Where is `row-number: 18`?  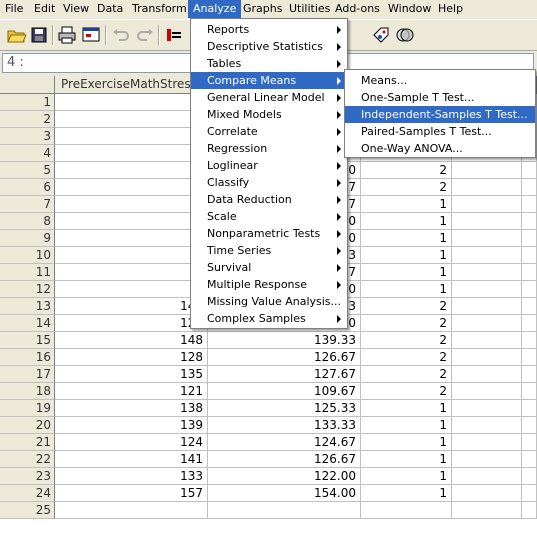 row-number: 18 is located at coordinates (27, 391).